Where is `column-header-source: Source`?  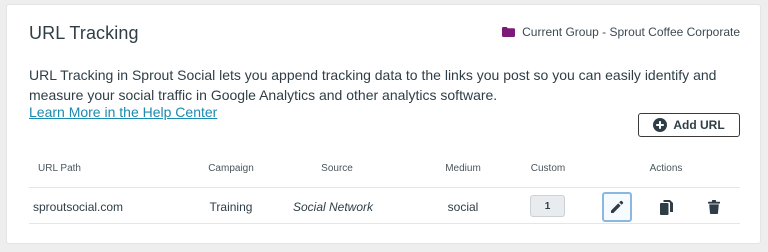 column-header-source: Source is located at coordinates (337, 168).